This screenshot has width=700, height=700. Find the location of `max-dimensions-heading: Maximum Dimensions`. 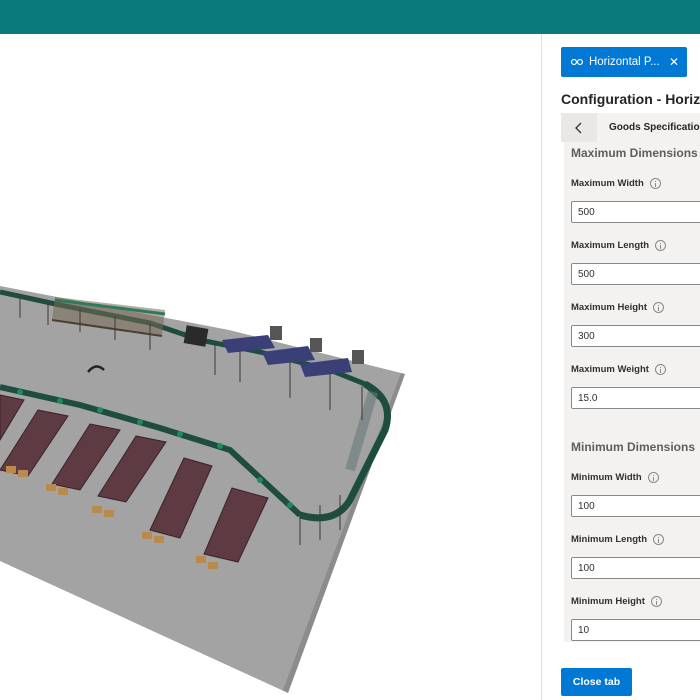

max-dimensions-heading: Maximum Dimensions is located at coordinates (634, 153).